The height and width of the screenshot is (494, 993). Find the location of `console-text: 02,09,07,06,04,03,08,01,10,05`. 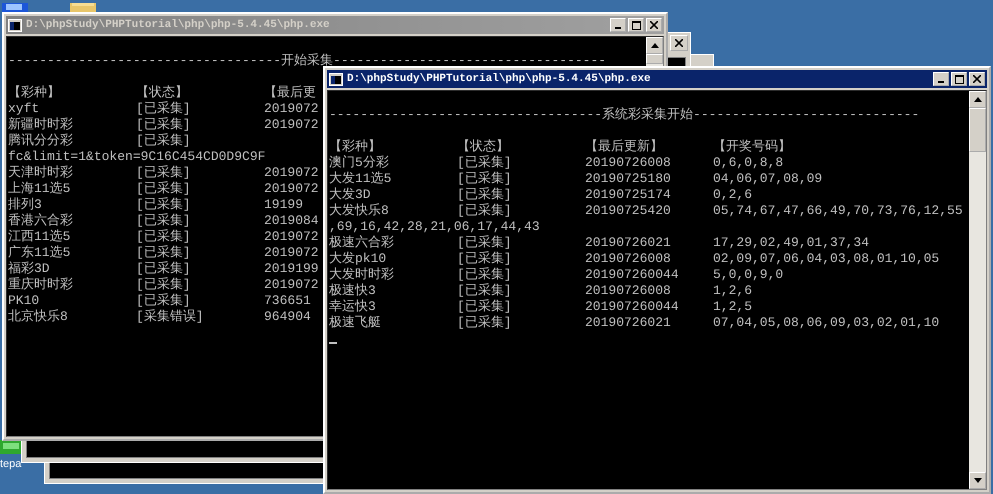

console-text: 02,09,07,06,04,03,08,01,10,05 is located at coordinates (826, 259).